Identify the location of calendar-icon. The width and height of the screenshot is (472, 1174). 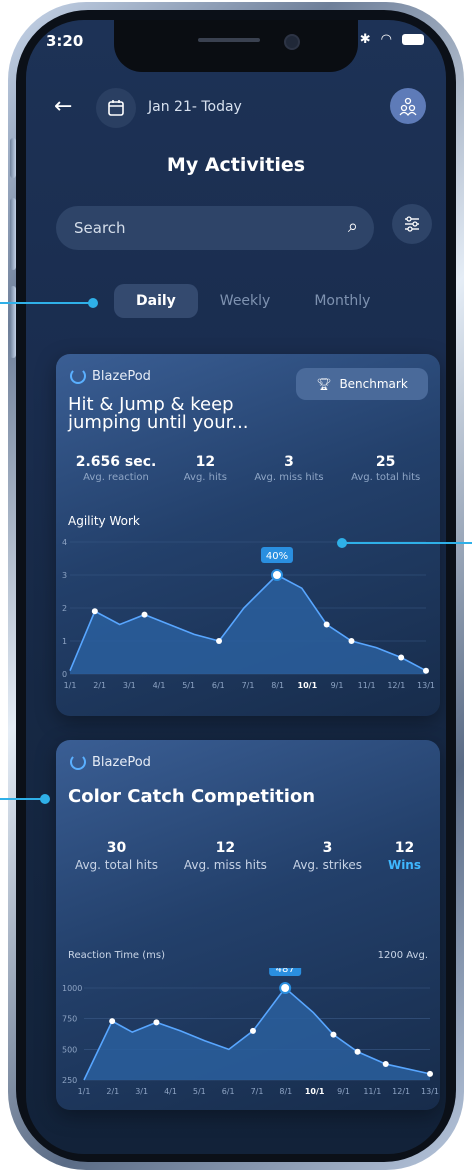
(116, 108).